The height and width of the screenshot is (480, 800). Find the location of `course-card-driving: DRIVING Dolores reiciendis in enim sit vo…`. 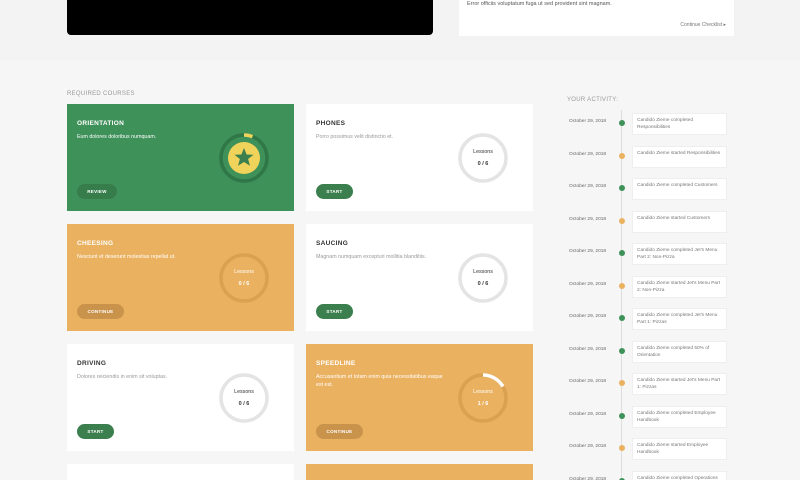

course-card-driving: DRIVING Dolores reiciendis in enim sit vo… is located at coordinates (180, 397).